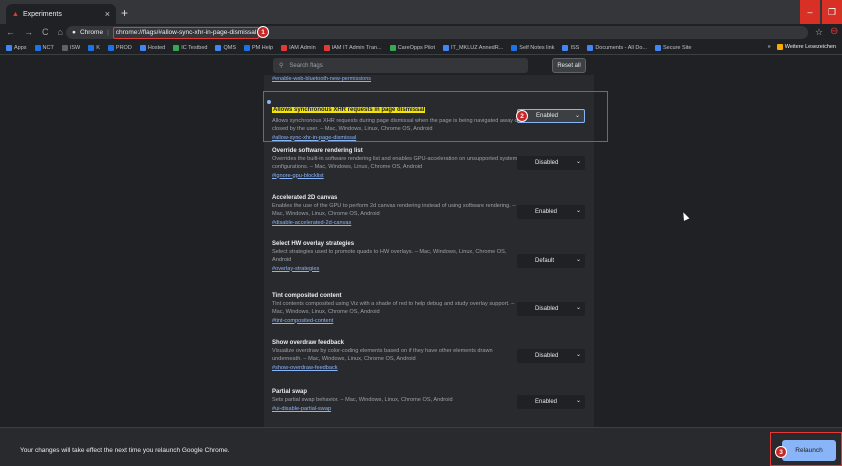  Describe the element at coordinates (397, 223) in the screenshot. I see `flag-link: #disable-accelerated-2d-canvas` at that location.